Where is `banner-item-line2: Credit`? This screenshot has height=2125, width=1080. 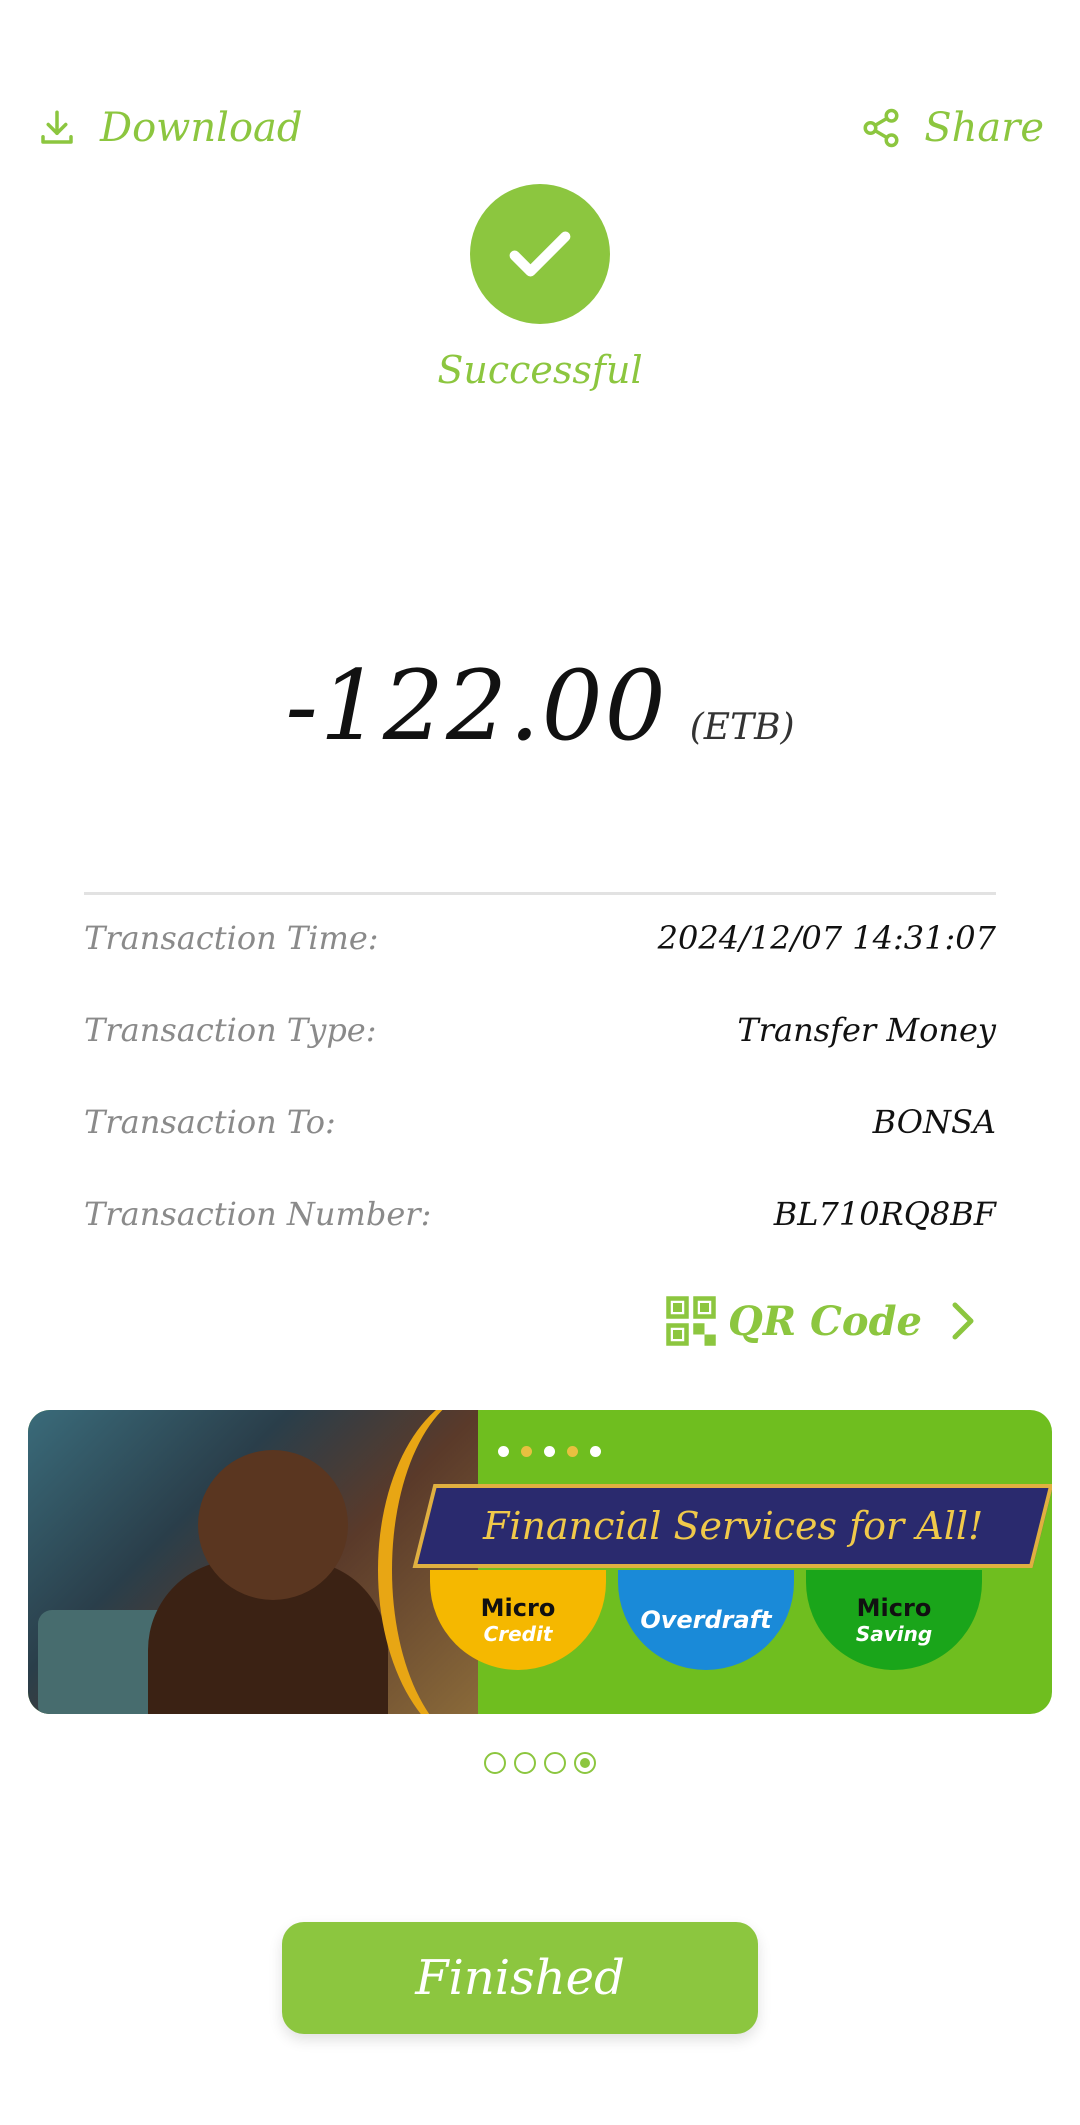
banner-item-line2: Credit is located at coordinates (518, 1634).